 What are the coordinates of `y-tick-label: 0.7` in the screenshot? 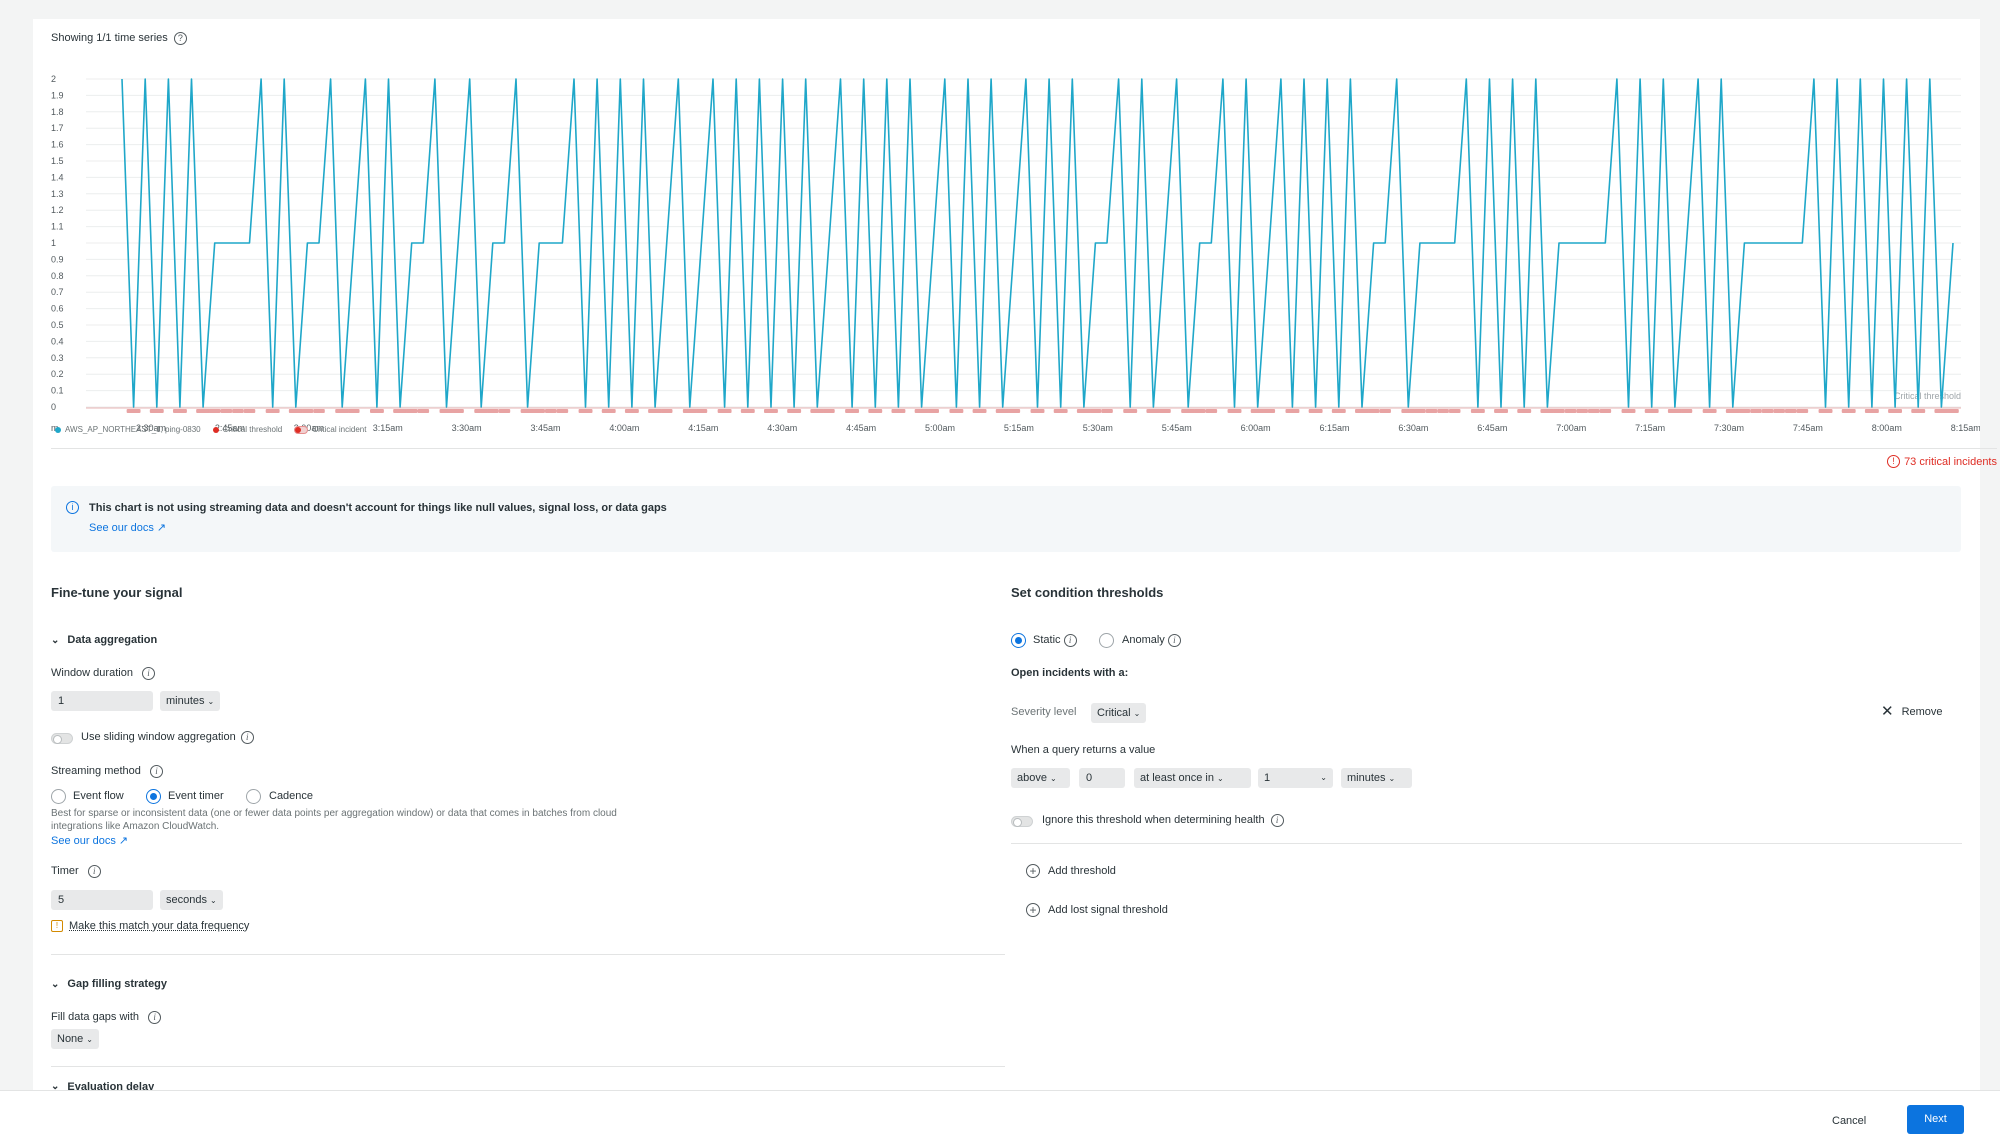 It's located at (57, 292).